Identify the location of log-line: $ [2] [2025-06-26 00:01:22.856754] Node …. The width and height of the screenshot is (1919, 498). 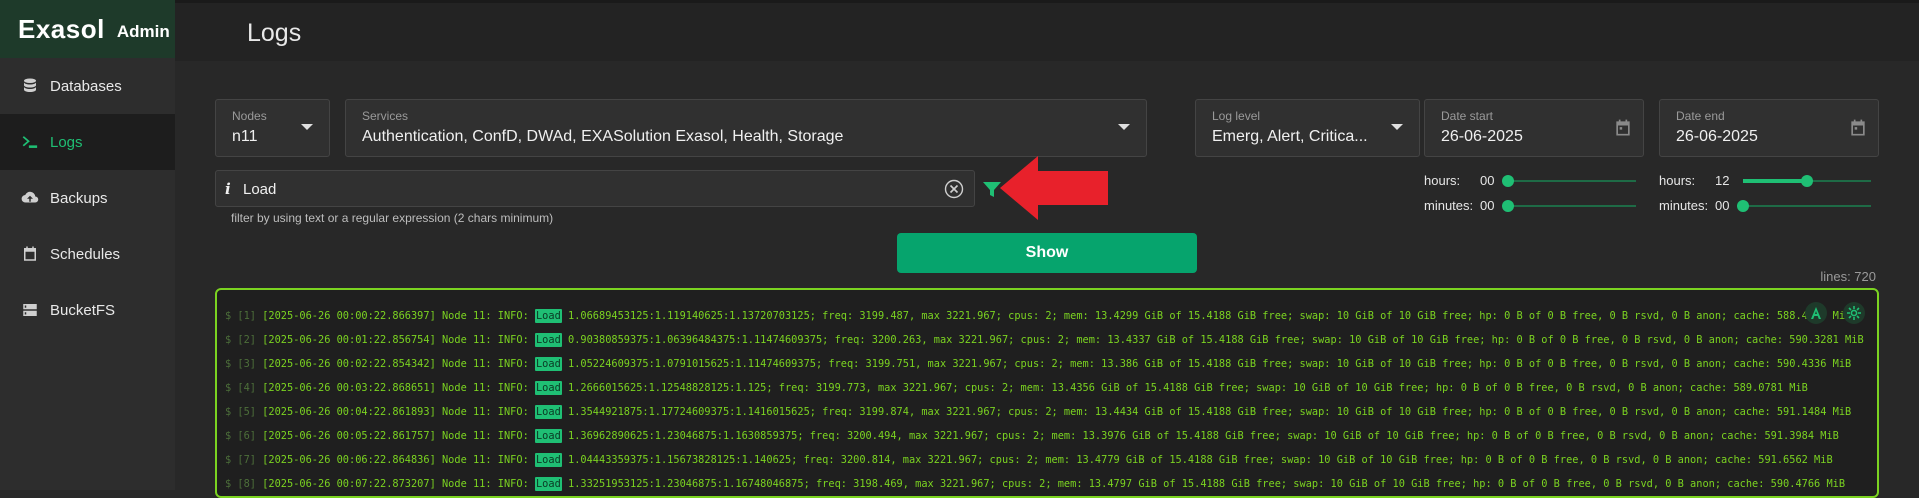
(1044, 340).